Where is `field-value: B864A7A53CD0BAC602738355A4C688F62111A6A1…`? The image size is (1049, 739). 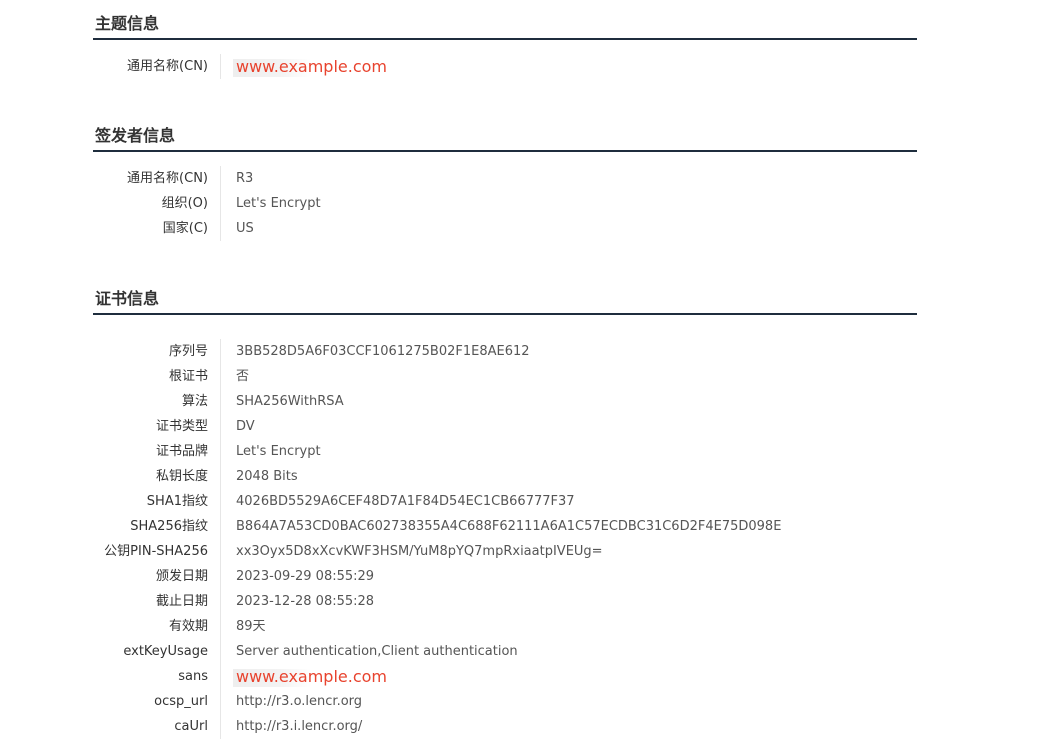 field-value: B864A7A53CD0BAC602738355A4C688F62111A6A1… is located at coordinates (509, 526).